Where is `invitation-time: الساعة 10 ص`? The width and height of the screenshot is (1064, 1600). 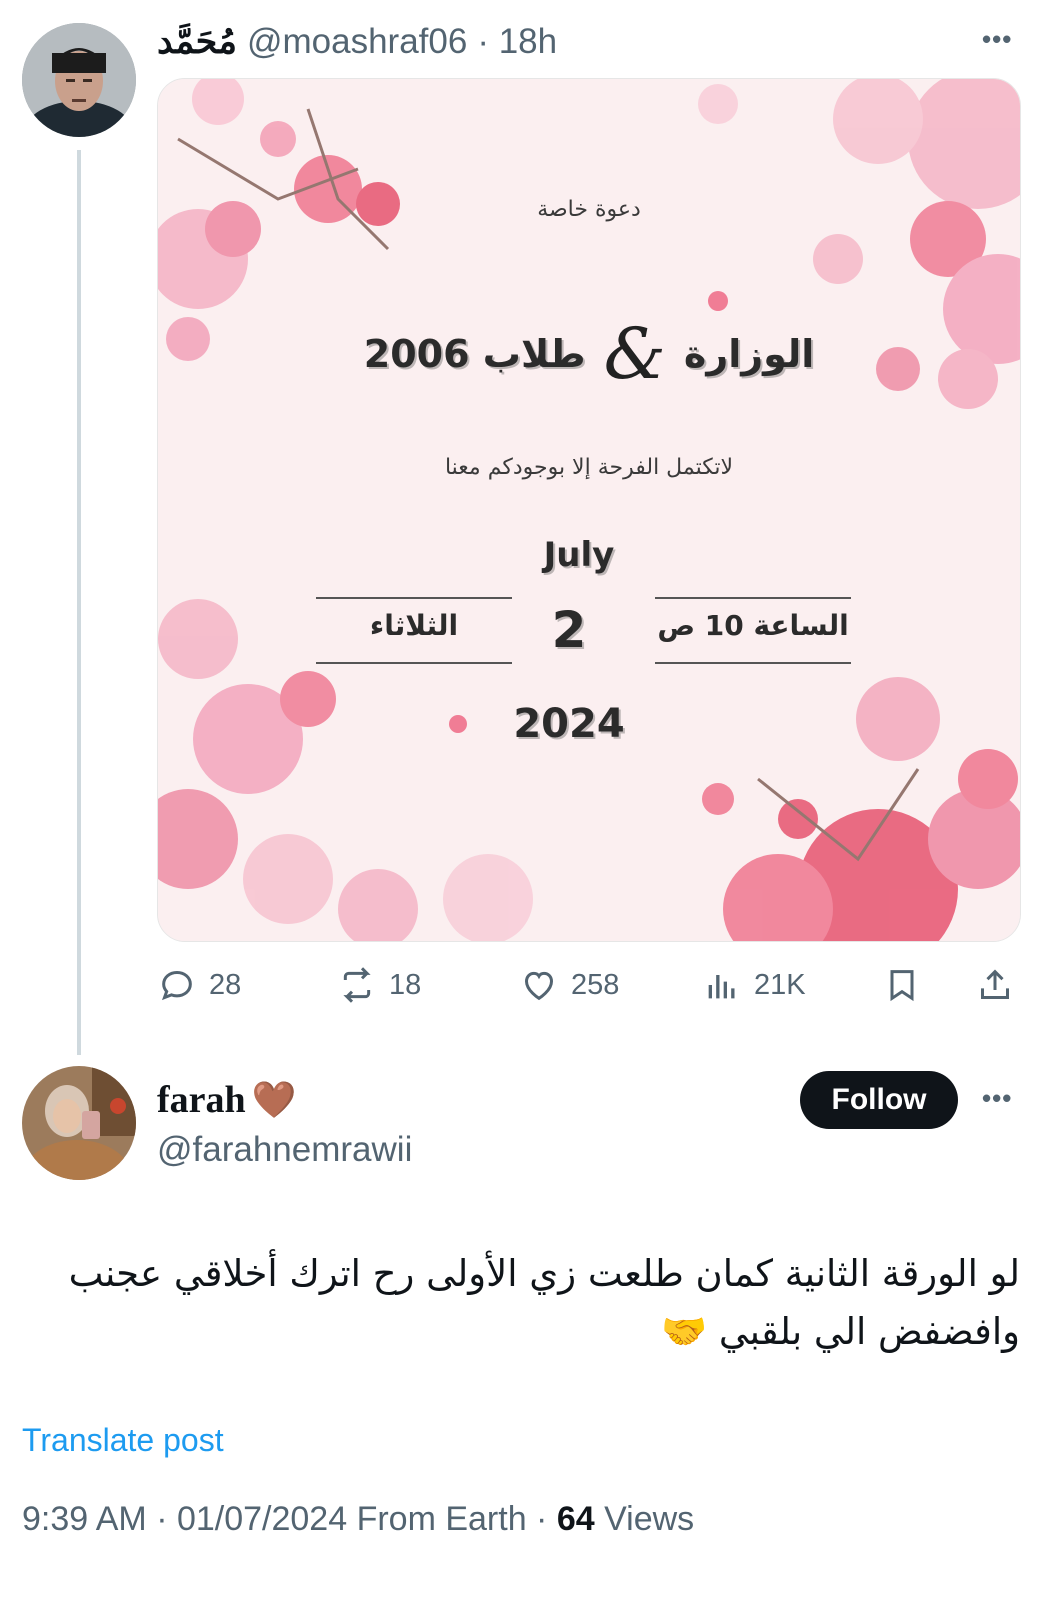 invitation-time: الساعة 10 ص is located at coordinates (753, 625).